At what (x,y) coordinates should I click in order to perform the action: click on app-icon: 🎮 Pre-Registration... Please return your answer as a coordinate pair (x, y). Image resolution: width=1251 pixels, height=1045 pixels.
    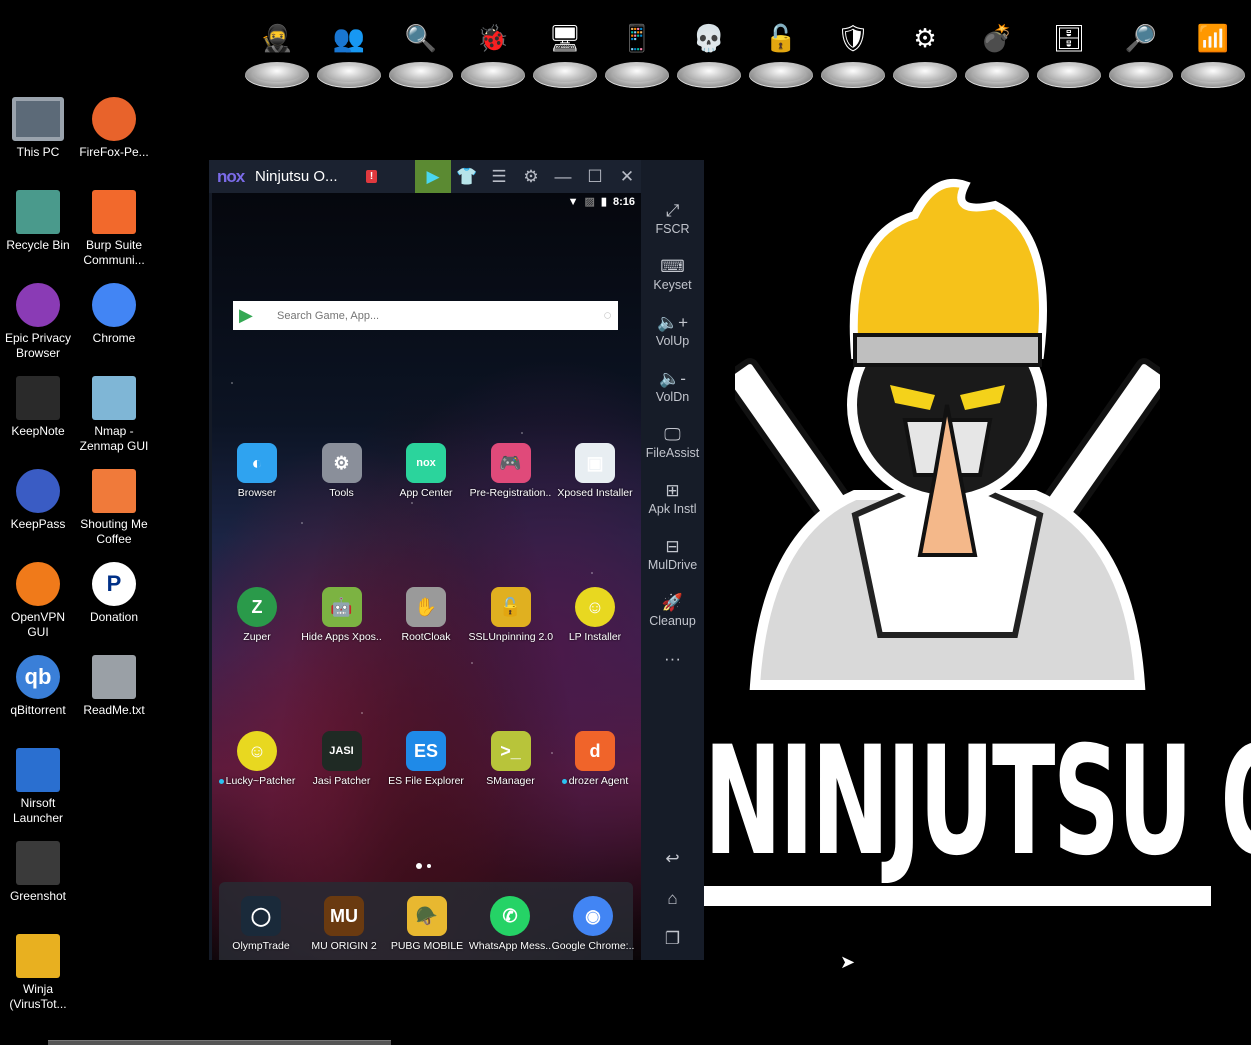
    Looking at the image, I should click on (511, 471).